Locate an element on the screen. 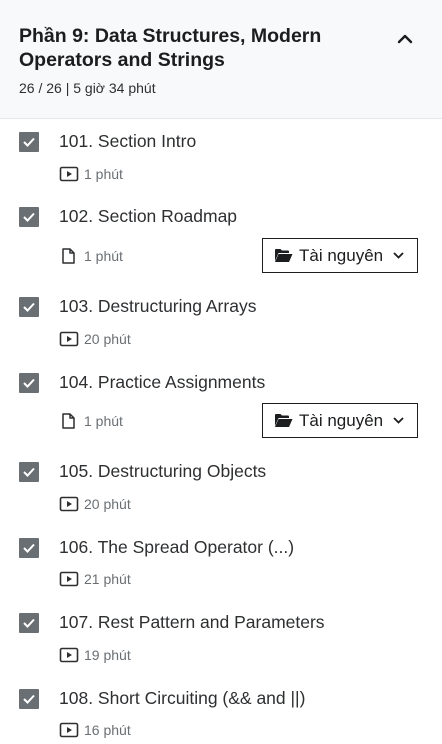  lecture-duration: 19 phút is located at coordinates (107, 655).